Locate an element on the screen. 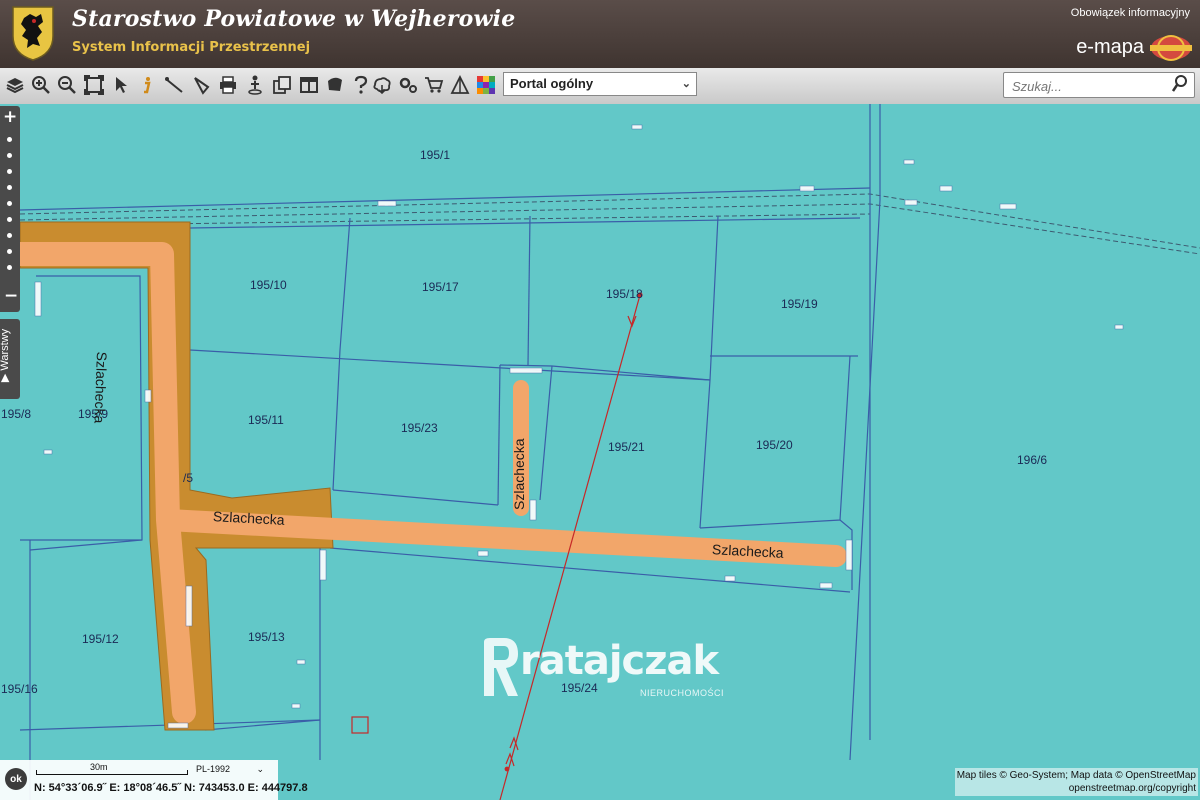 The width and height of the screenshot is (1200, 800). parcel-label: 195/17 is located at coordinates (440, 287).